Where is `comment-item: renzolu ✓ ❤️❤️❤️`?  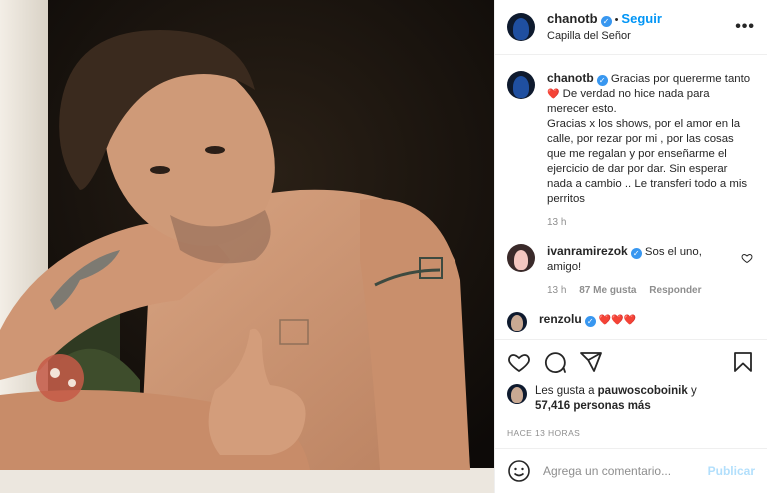
comment-item: renzolu ✓ ❤️❤️❤️ is located at coordinates (630, 322).